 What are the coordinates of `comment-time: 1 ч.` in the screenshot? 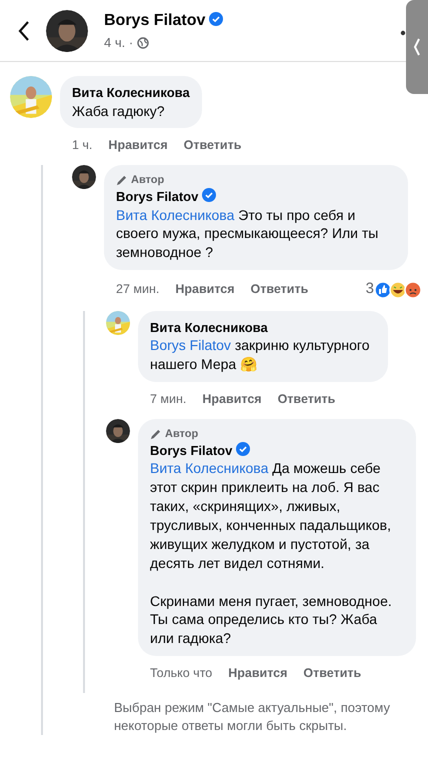 It's located at (82, 145).